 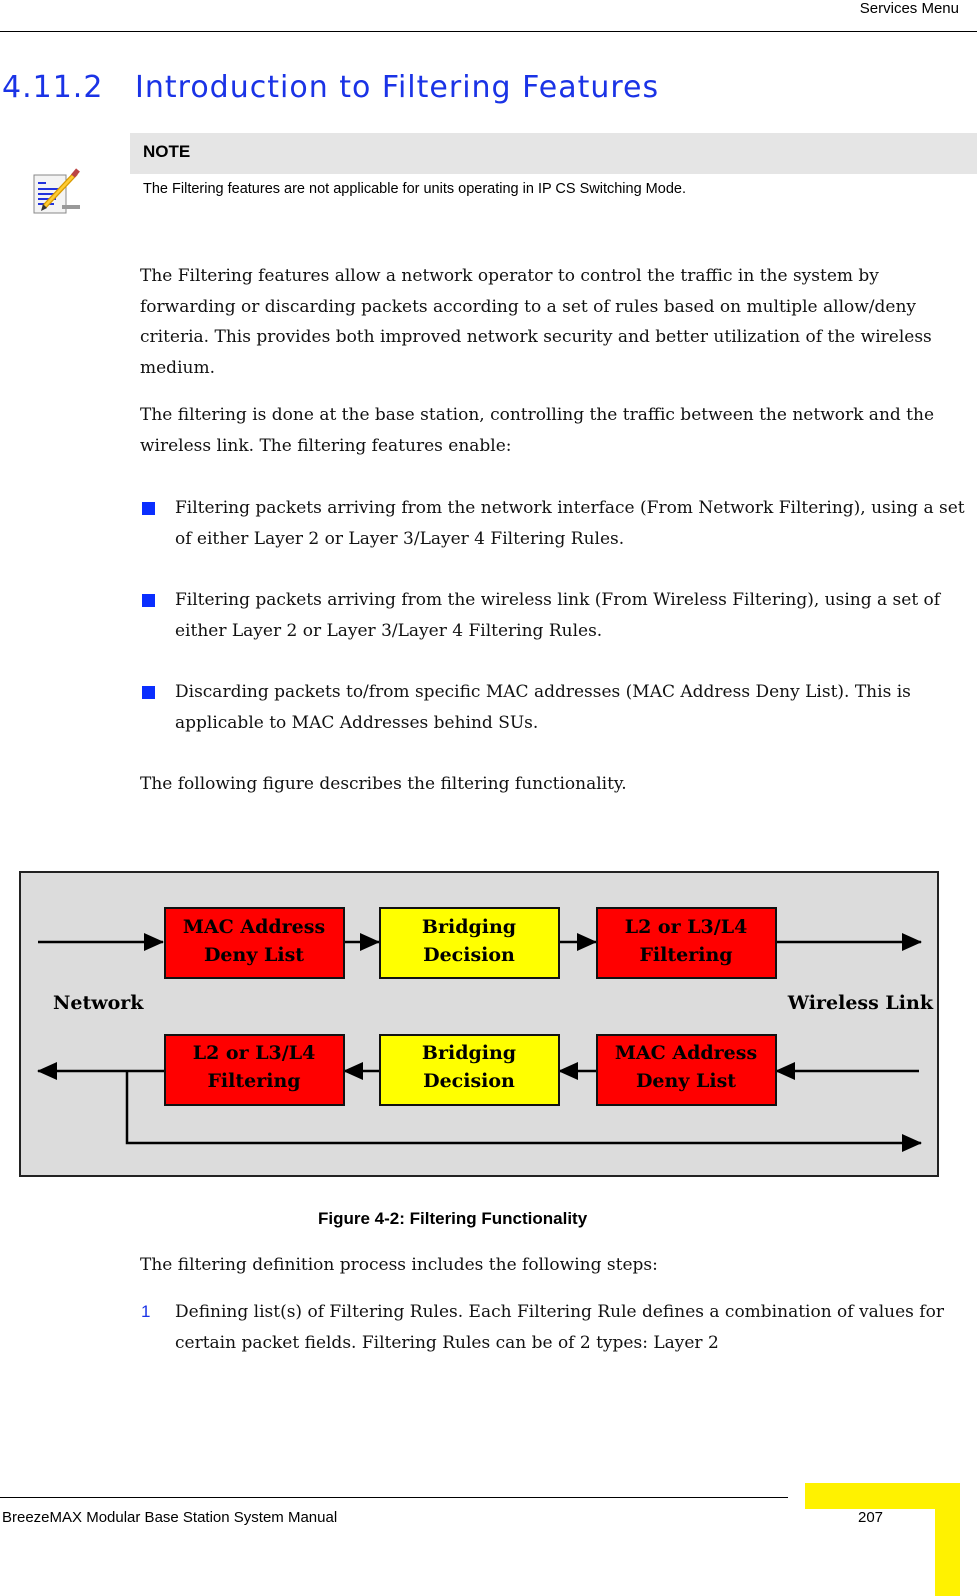 What do you see at coordinates (394, 1497) in the screenshot?
I see `footer-divider` at bounding box center [394, 1497].